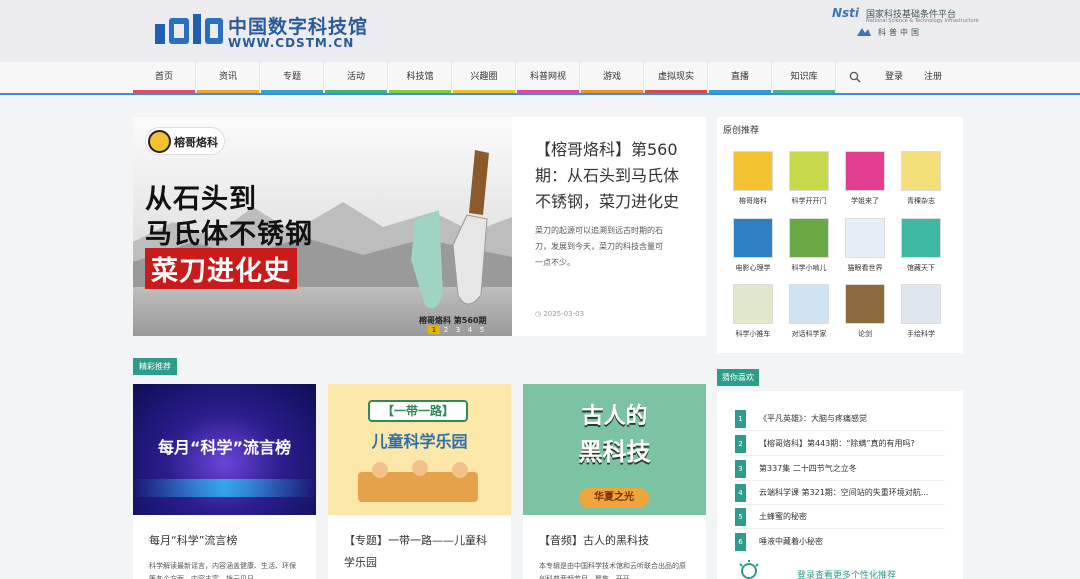 This screenshot has height=579, width=1080. I want to click on recommend-item: 手绘科学, so click(921, 311).